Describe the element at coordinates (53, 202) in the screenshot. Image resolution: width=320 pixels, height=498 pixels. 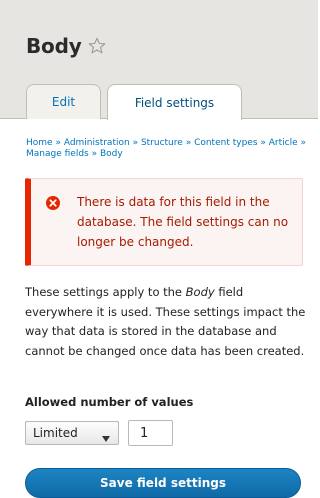
I see `error-circle-icon` at that location.